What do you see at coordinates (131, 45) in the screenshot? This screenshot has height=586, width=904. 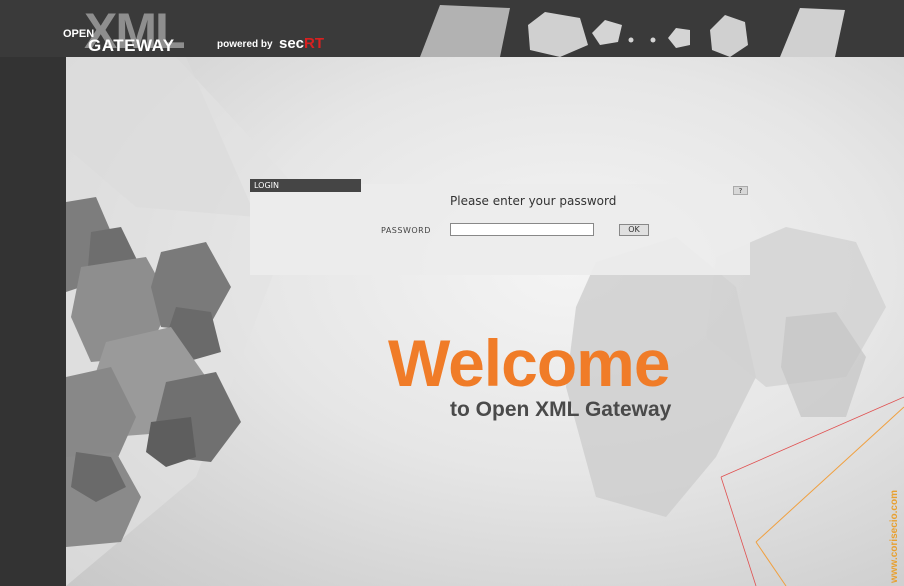 I see `logo-gateway-text: GATEWAY` at bounding box center [131, 45].